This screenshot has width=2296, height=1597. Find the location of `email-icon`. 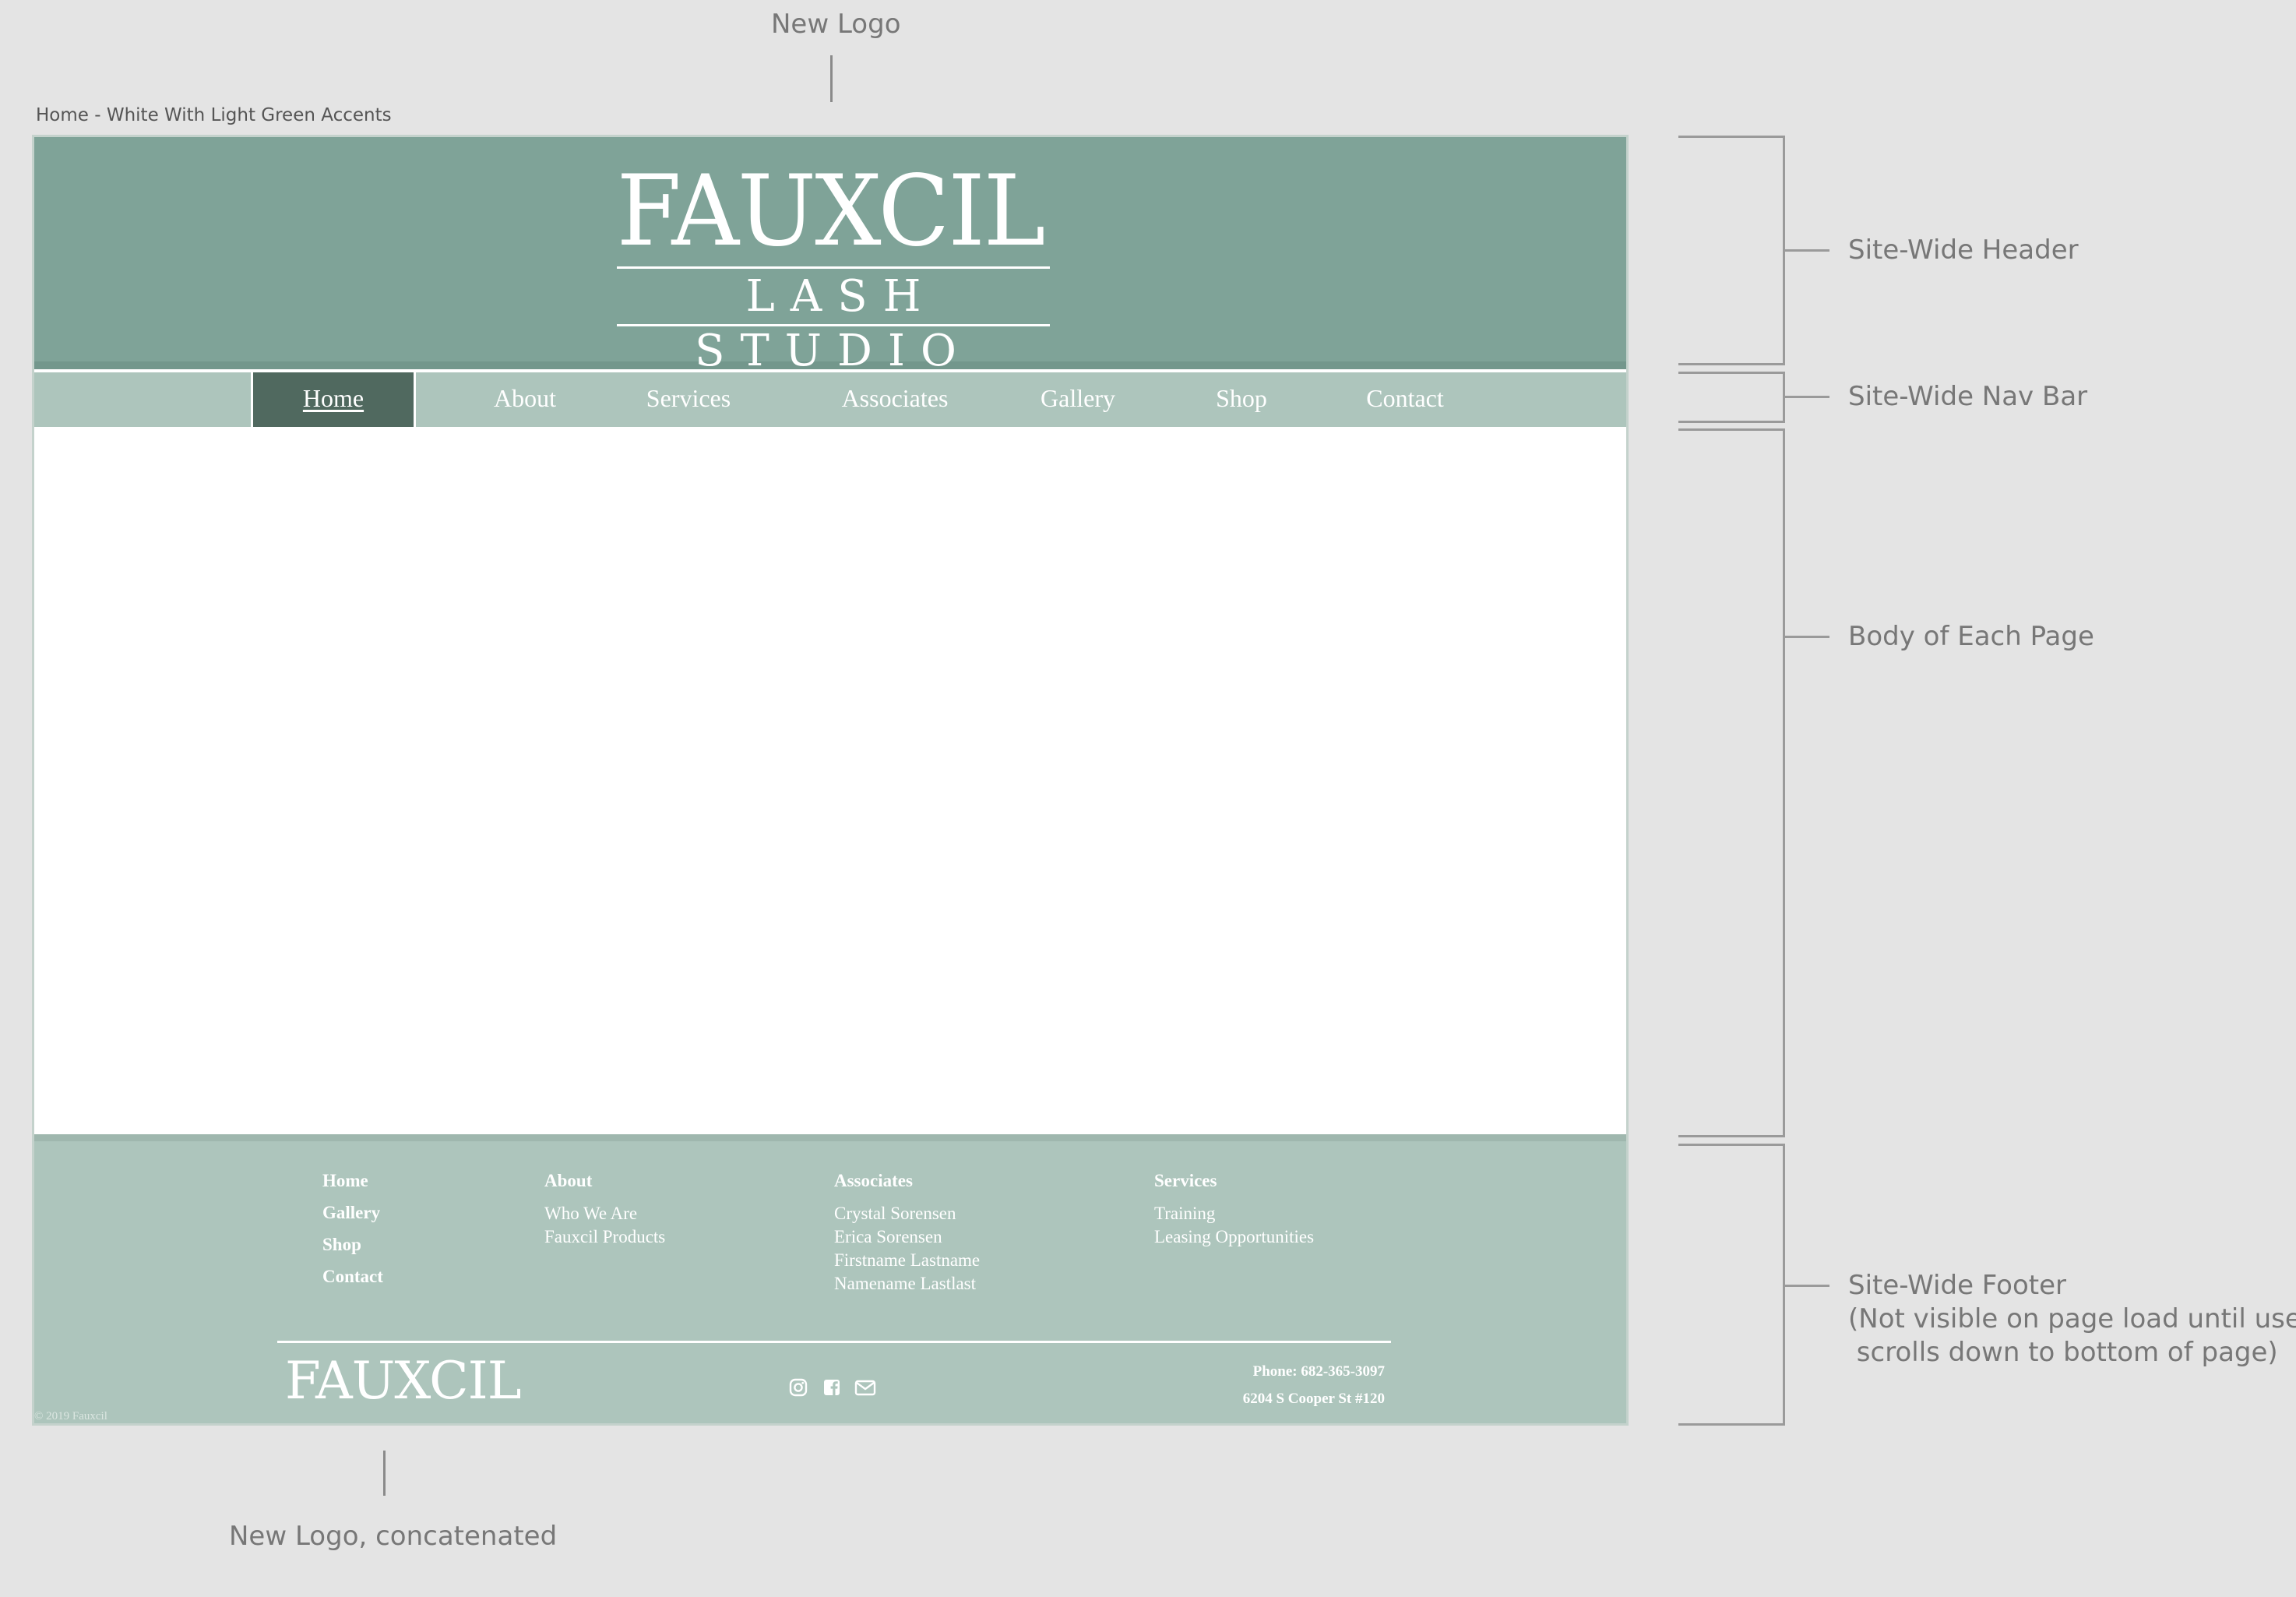

email-icon is located at coordinates (866, 1388).